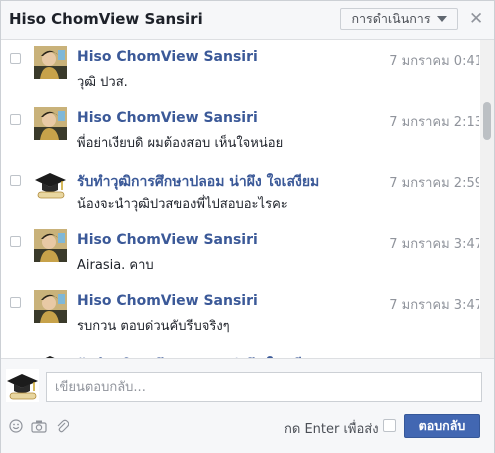  What do you see at coordinates (106, 19) in the screenshot?
I see `conversation-title: Hiso ChomView Sansiri` at bounding box center [106, 19].